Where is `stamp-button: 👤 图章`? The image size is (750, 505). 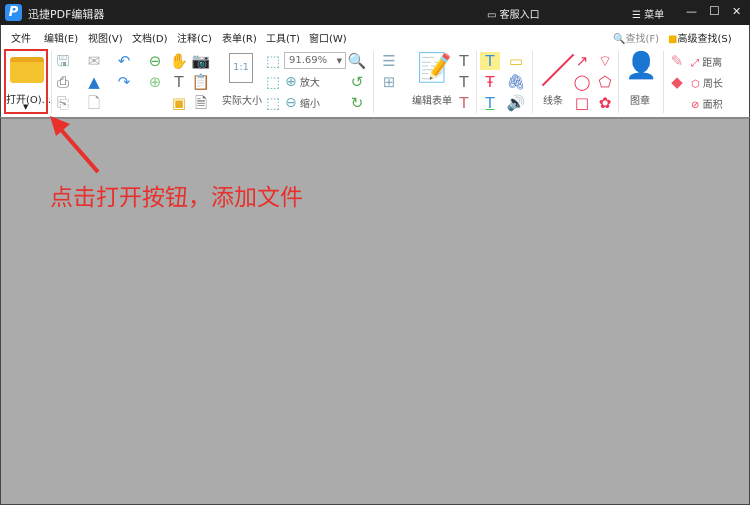 stamp-button: 👤 图章 is located at coordinates (640, 81).